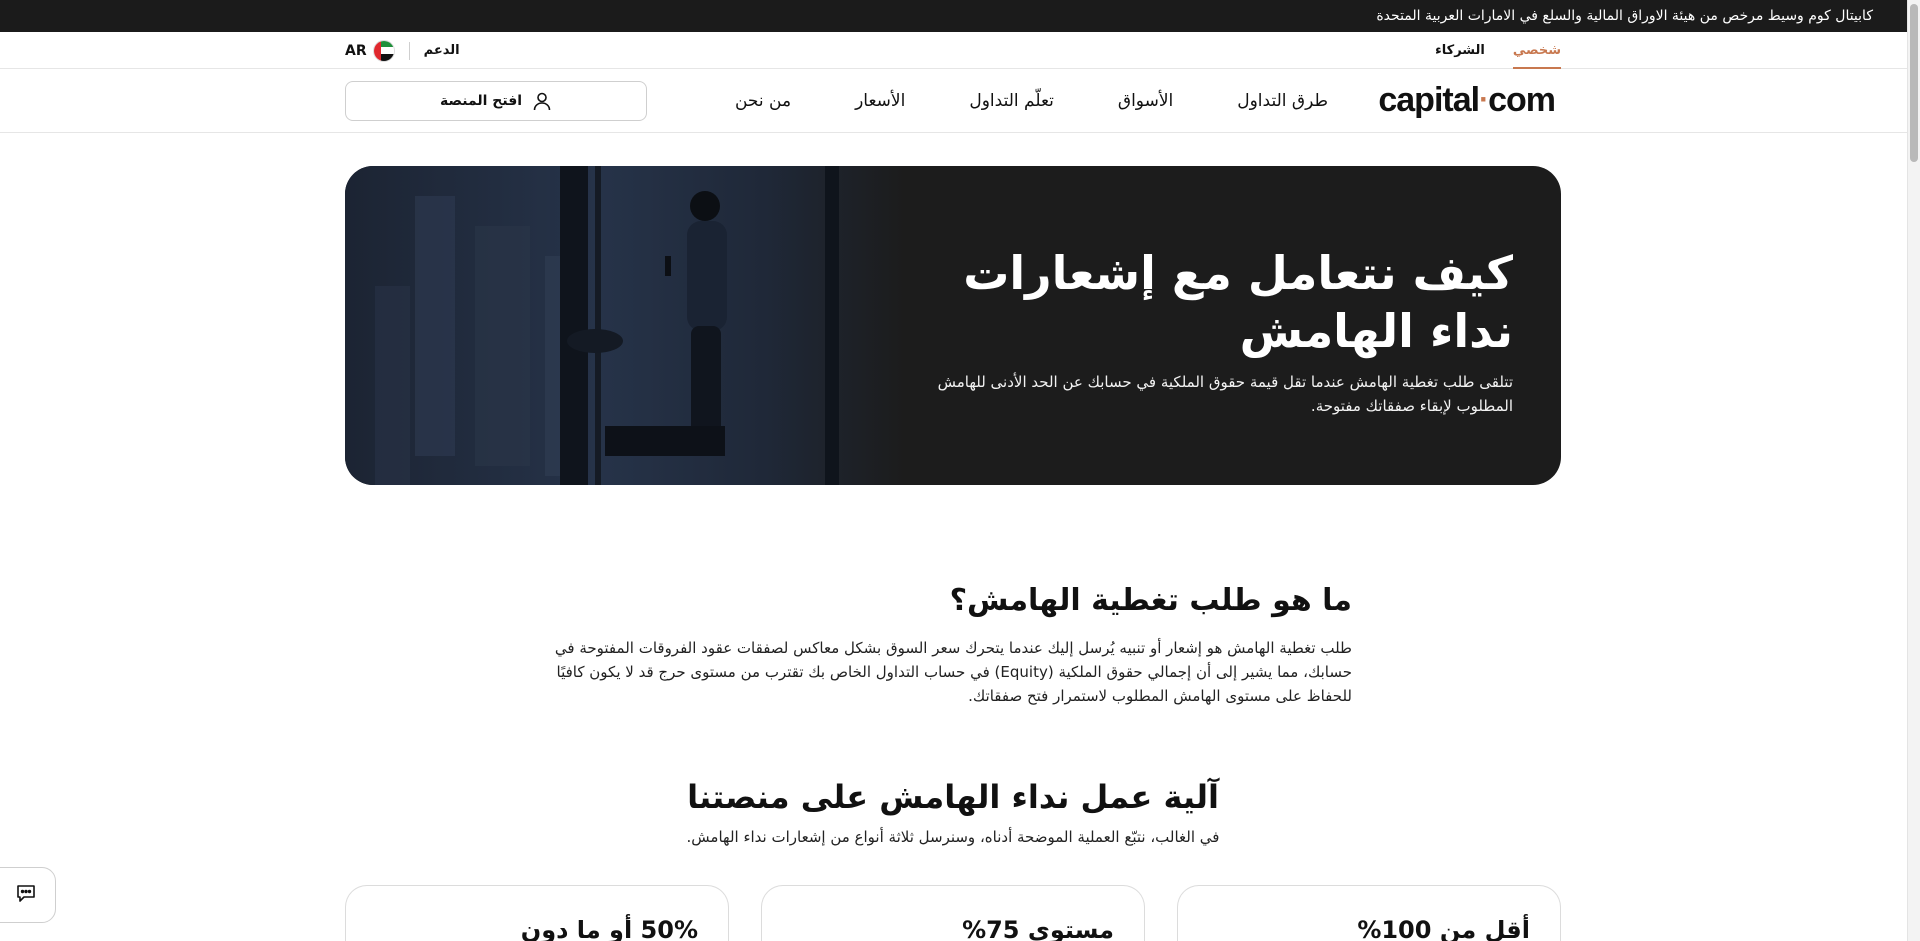 This screenshot has height=941, width=1920. I want to click on capital-com-logo: capital·com, so click(1467, 100).